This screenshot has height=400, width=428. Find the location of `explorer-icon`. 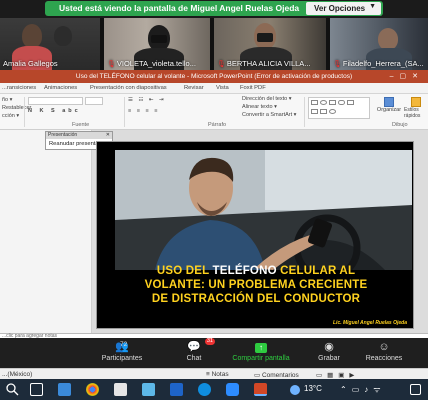

explorer-icon is located at coordinates (120, 389).